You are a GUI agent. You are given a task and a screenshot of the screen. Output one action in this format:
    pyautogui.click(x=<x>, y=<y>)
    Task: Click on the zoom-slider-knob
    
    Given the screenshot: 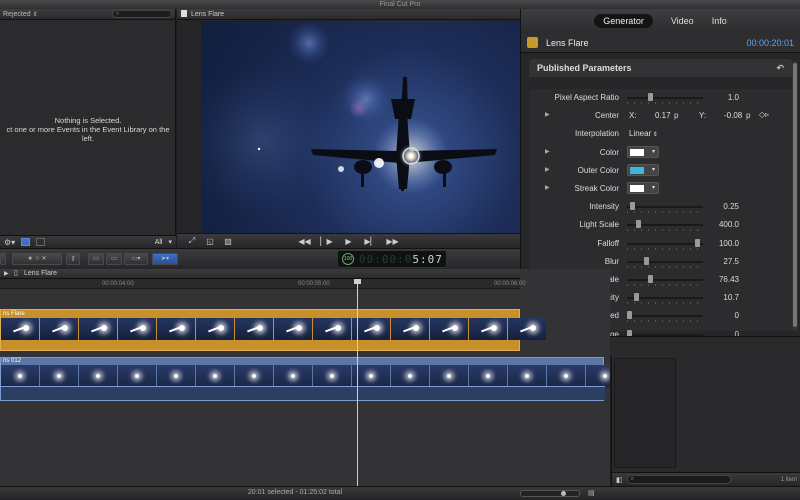 What is the action you would take?
    pyautogui.click(x=563, y=493)
    